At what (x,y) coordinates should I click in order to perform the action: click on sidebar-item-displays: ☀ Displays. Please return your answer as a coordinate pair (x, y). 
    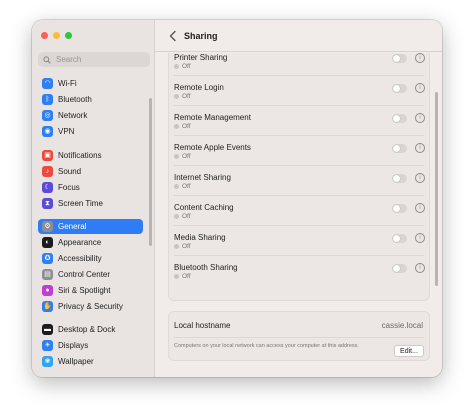
    Looking at the image, I should click on (90, 345).